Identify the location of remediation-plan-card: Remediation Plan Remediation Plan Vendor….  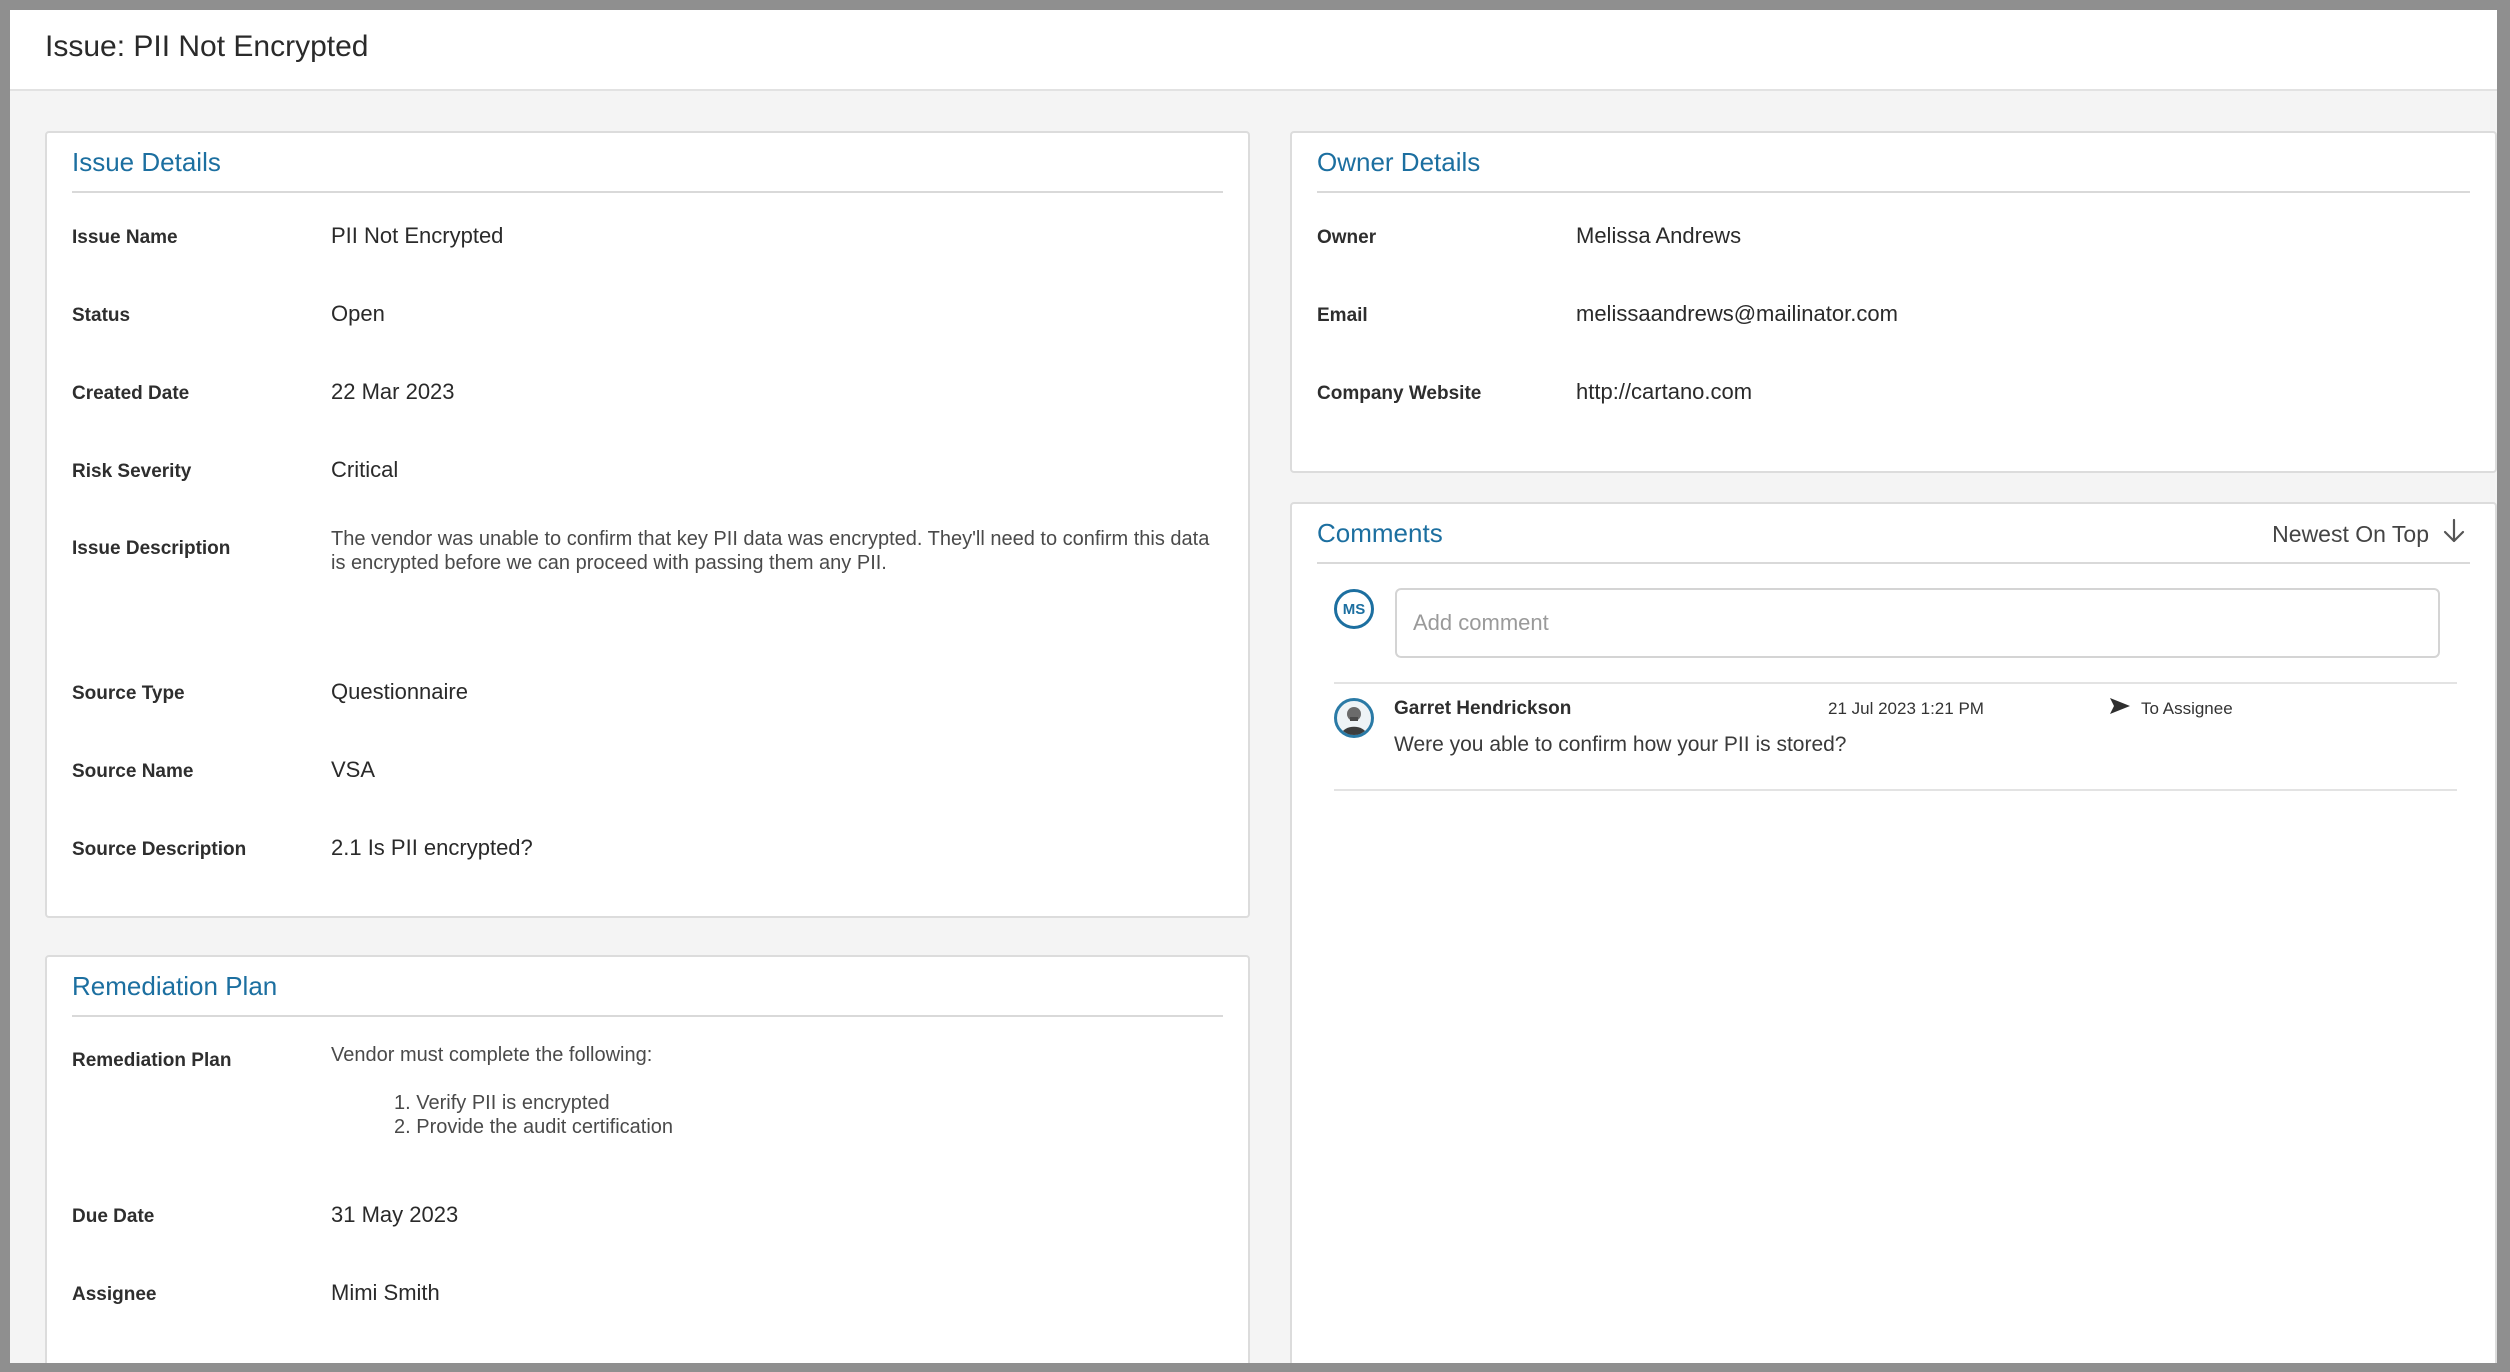
(647, 1159).